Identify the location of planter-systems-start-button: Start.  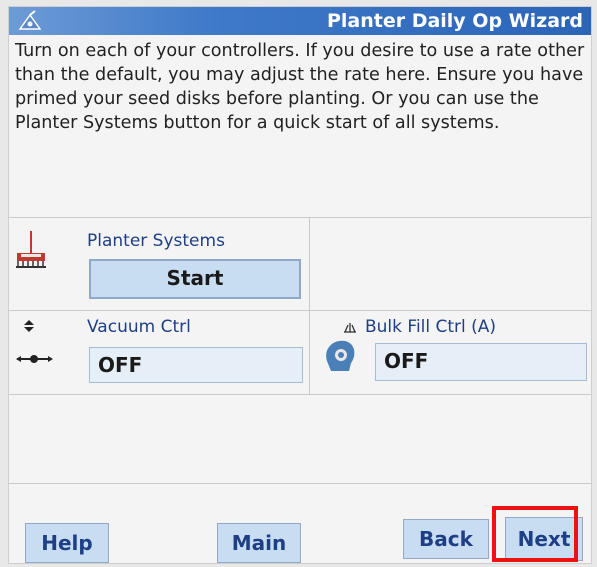
(195, 279).